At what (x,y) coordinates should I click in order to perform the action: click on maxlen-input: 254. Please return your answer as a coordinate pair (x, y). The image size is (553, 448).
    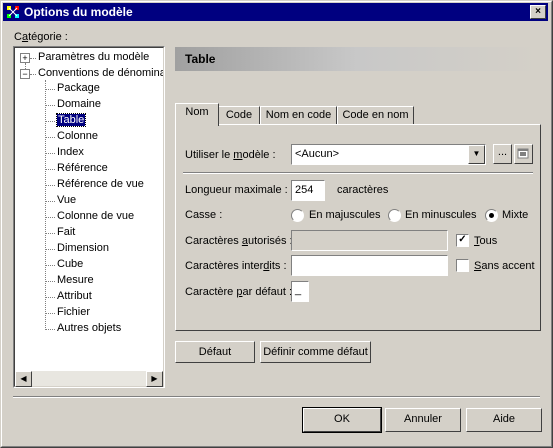
    Looking at the image, I should click on (308, 190).